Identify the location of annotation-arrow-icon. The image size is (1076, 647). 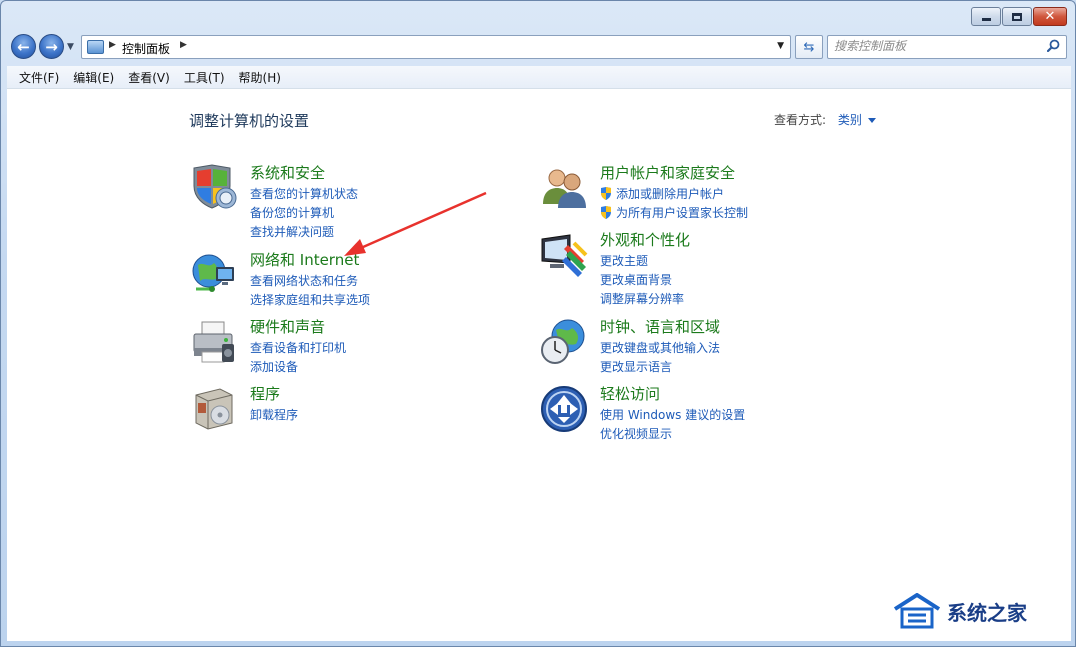
(415, 223).